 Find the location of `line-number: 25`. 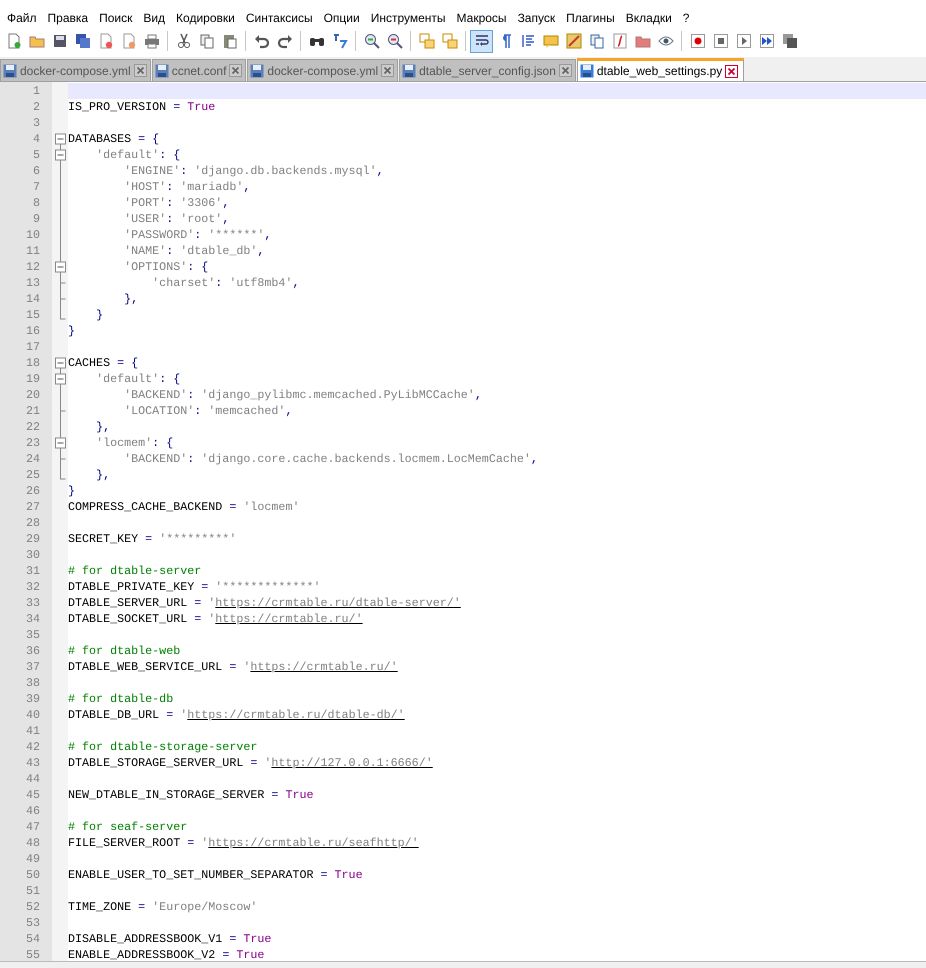

line-number: 25 is located at coordinates (32, 475).